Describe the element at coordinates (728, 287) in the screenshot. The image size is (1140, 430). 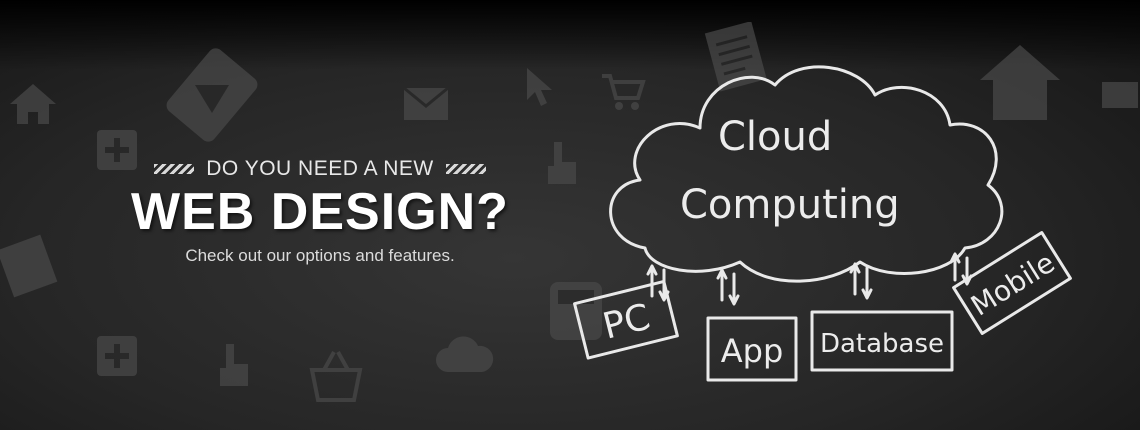
I see `sync-arrow-app` at that location.